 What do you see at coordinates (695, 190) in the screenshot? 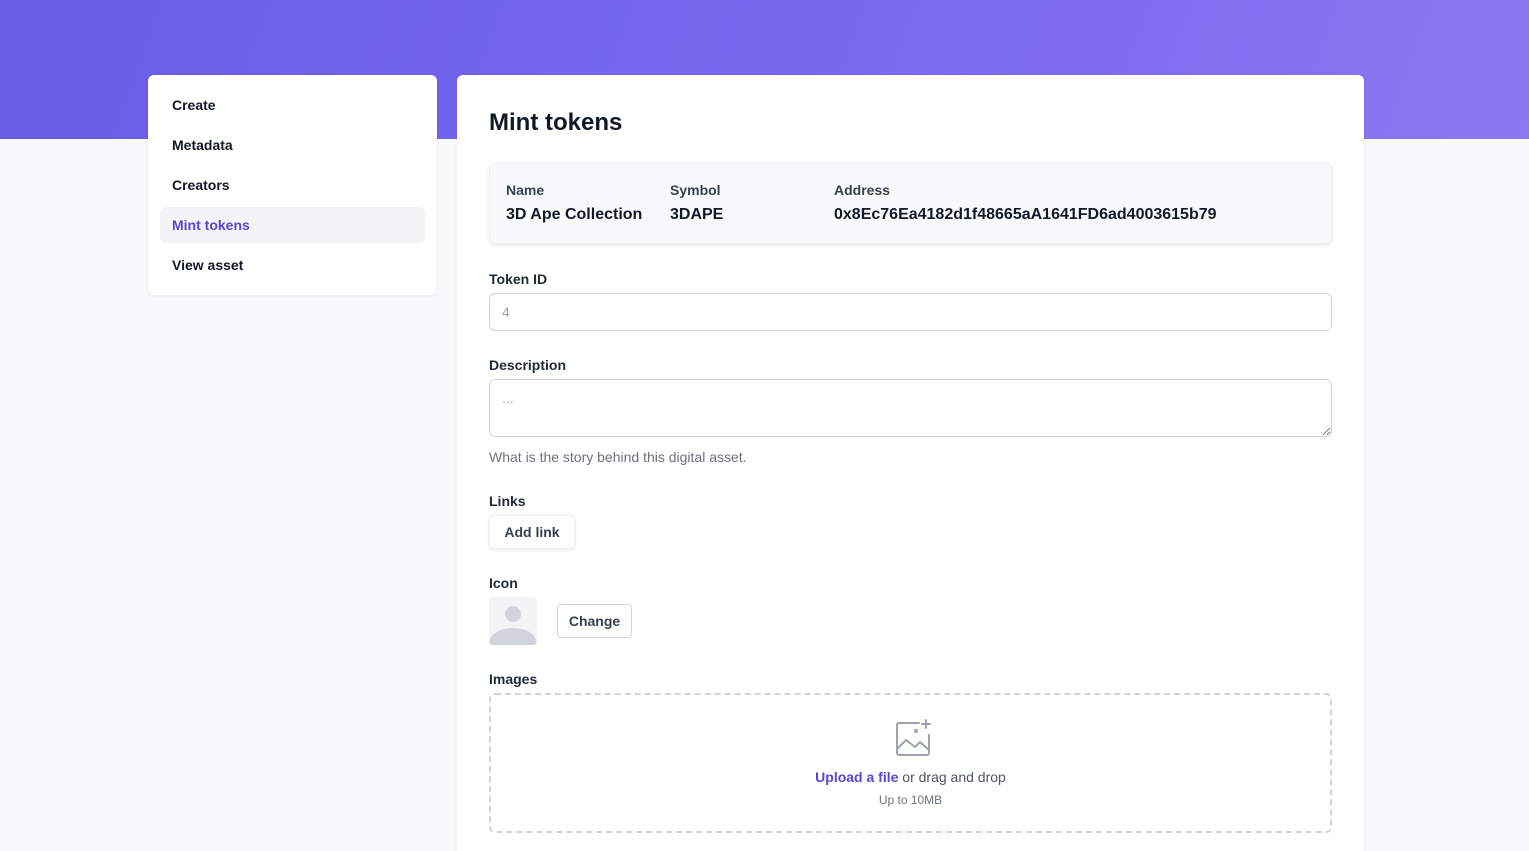
I see `info-symbol-label: Symbol` at bounding box center [695, 190].